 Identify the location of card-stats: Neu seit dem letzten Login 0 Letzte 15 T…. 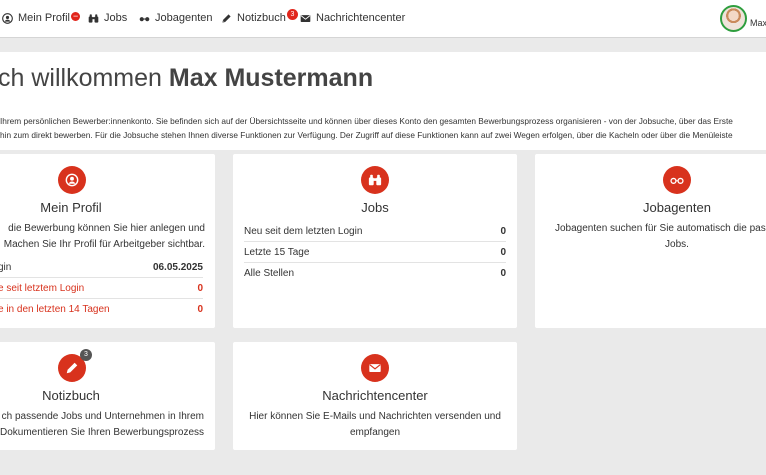
(375, 252).